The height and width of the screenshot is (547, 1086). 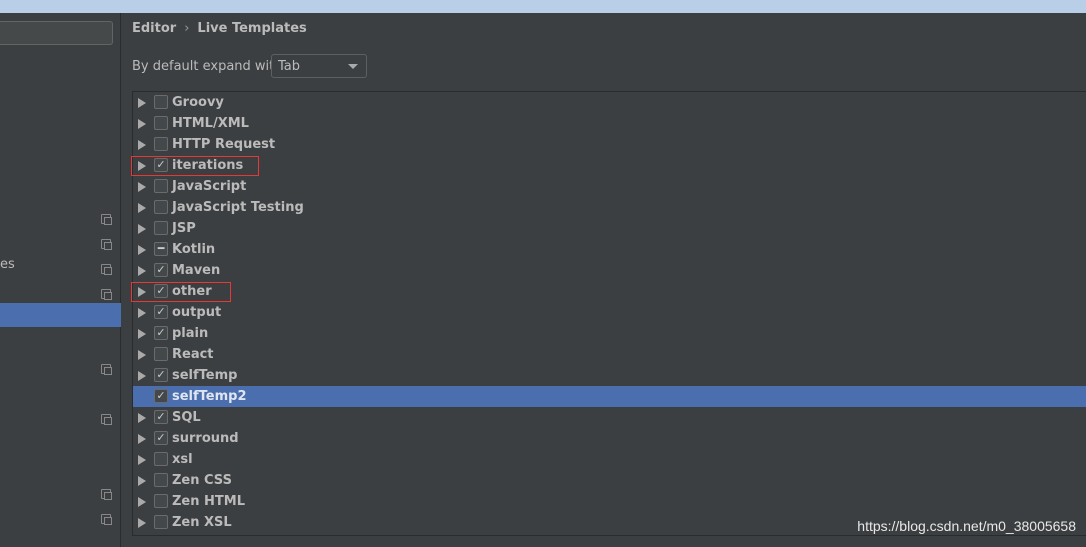 What do you see at coordinates (209, 186) in the screenshot?
I see `template-group-label: JavaScript` at bounding box center [209, 186].